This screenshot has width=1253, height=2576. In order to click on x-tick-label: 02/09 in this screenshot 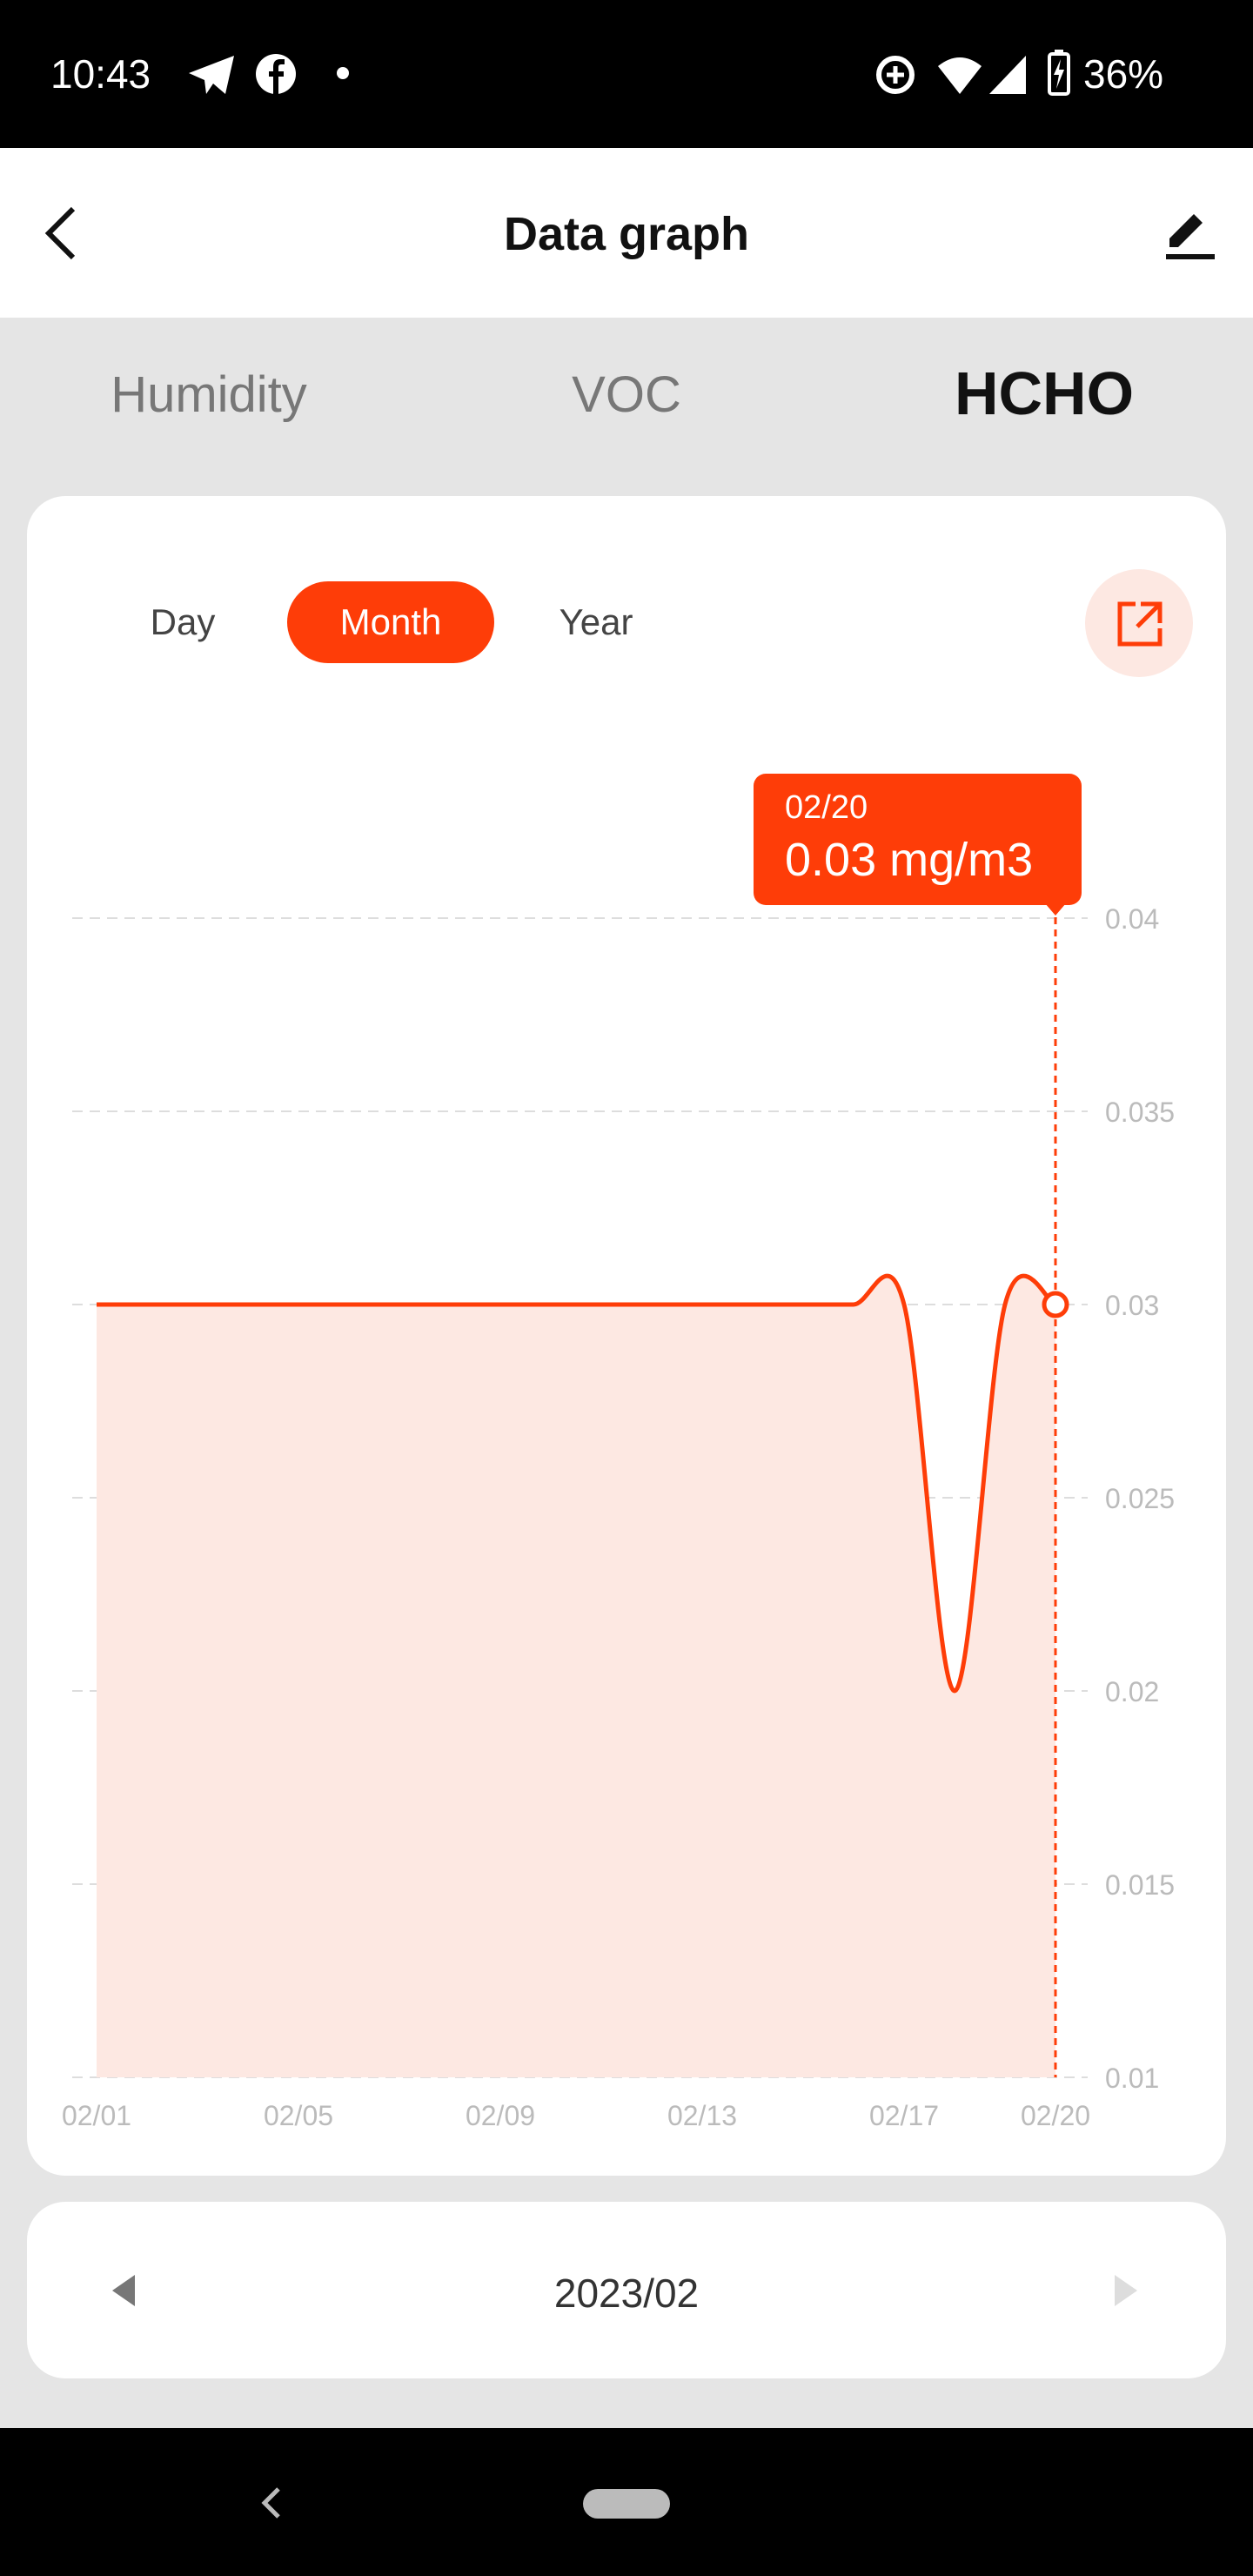, I will do `click(500, 2115)`.